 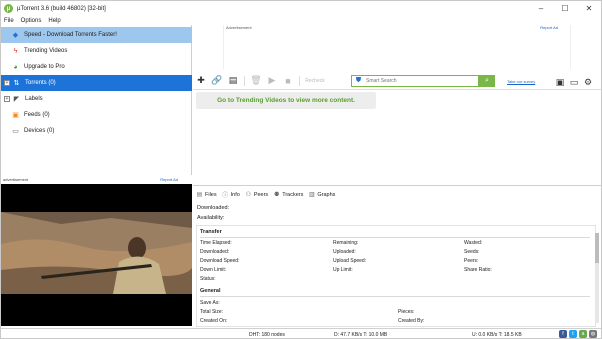 I want to click on tab-files: ▤ Files, so click(x=206, y=195).